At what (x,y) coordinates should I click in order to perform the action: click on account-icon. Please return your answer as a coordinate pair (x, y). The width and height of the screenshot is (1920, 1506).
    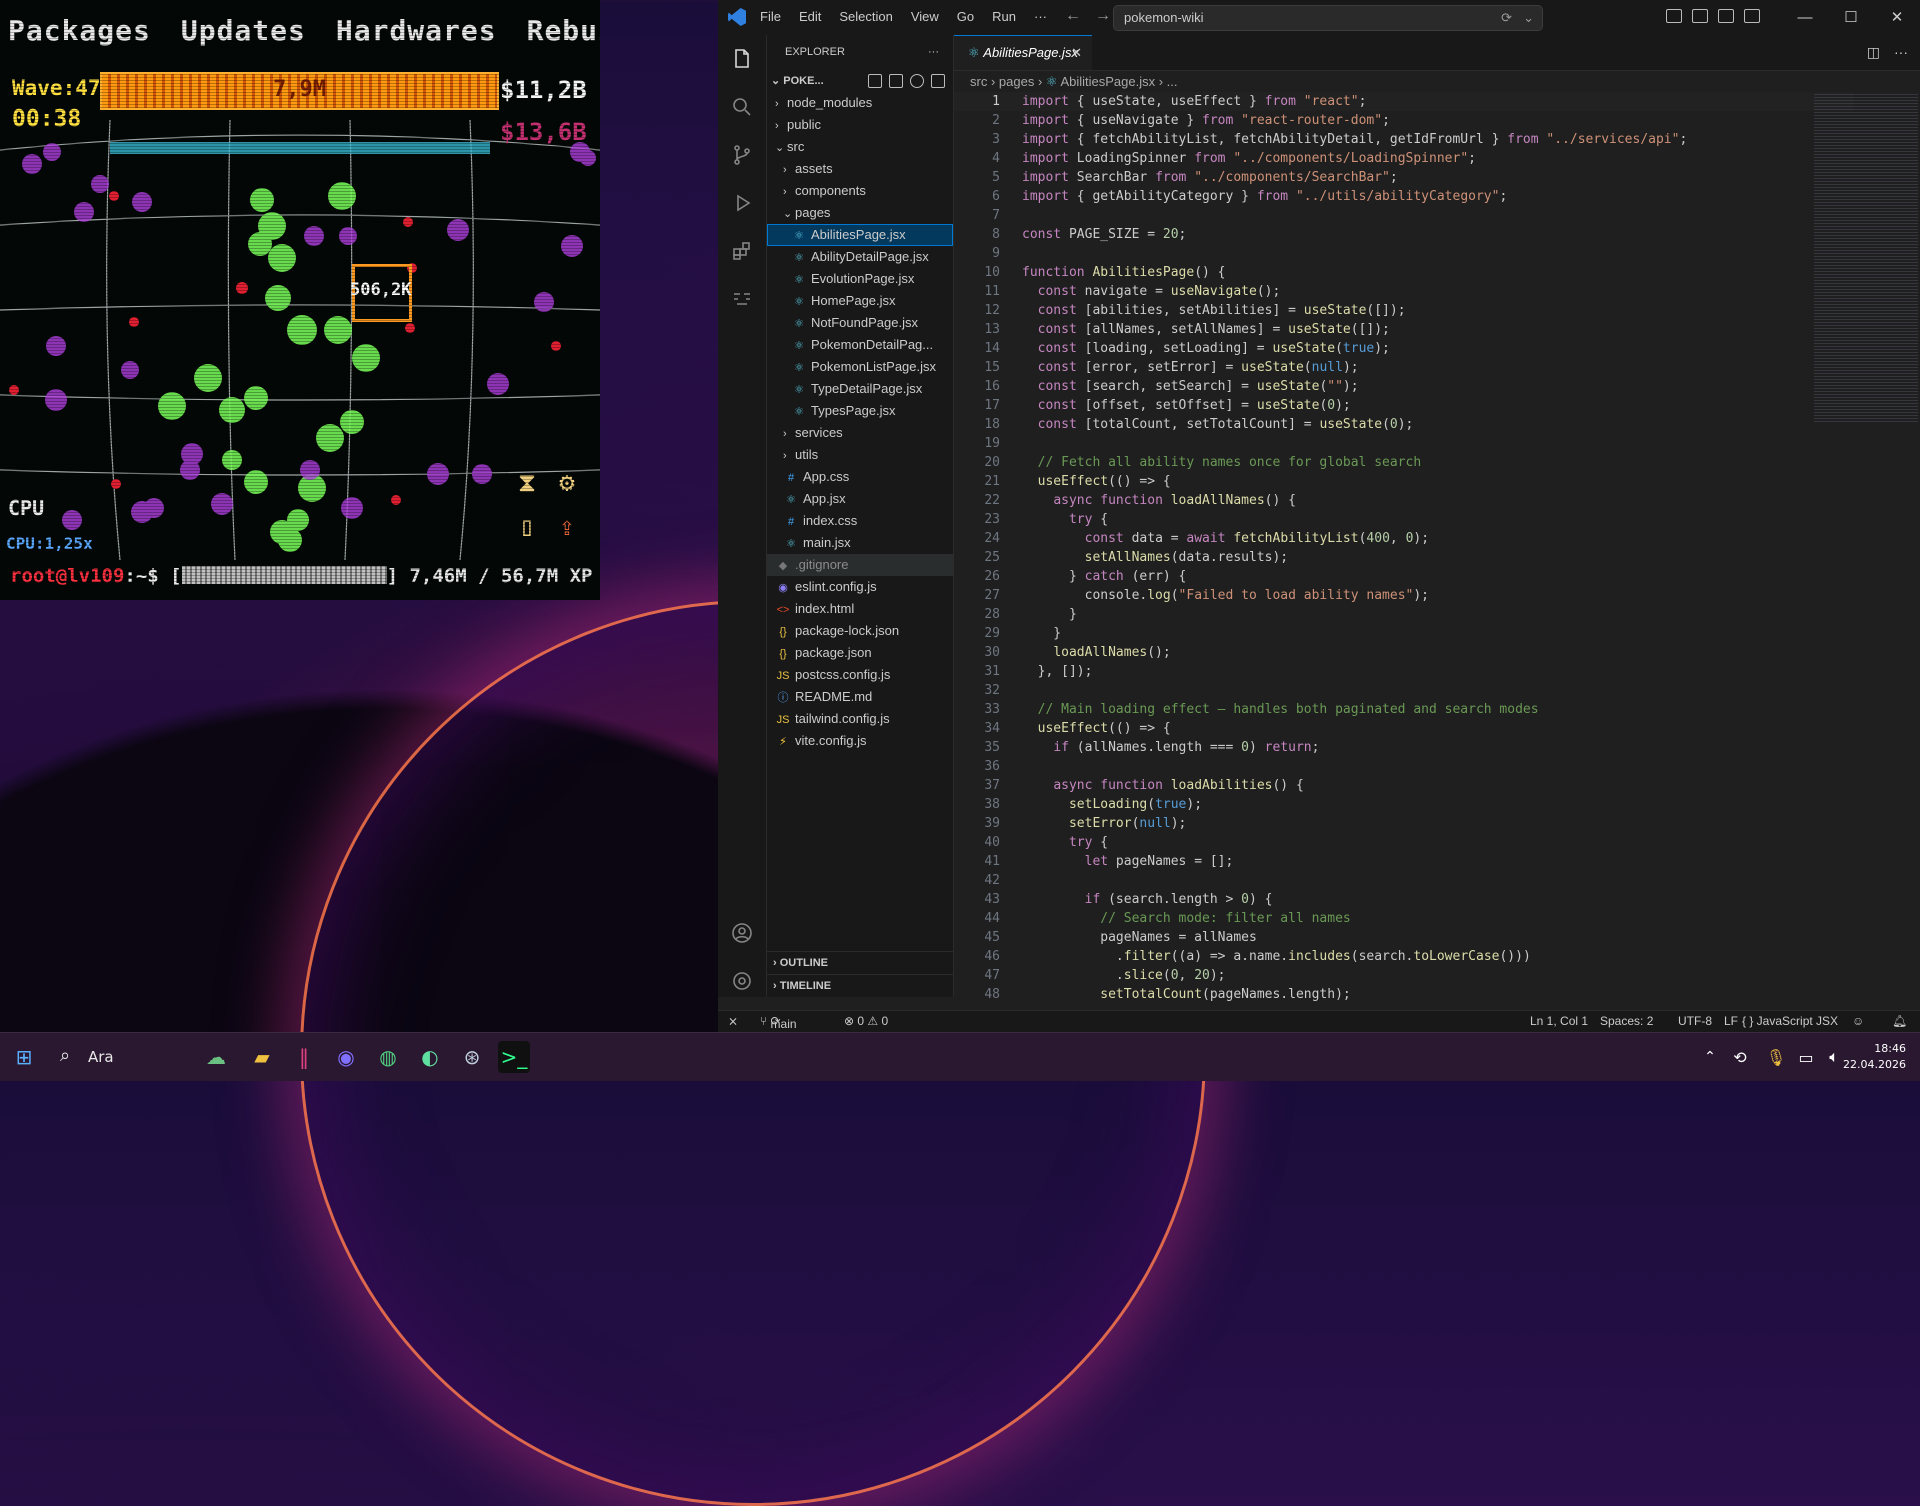
    Looking at the image, I should click on (742, 933).